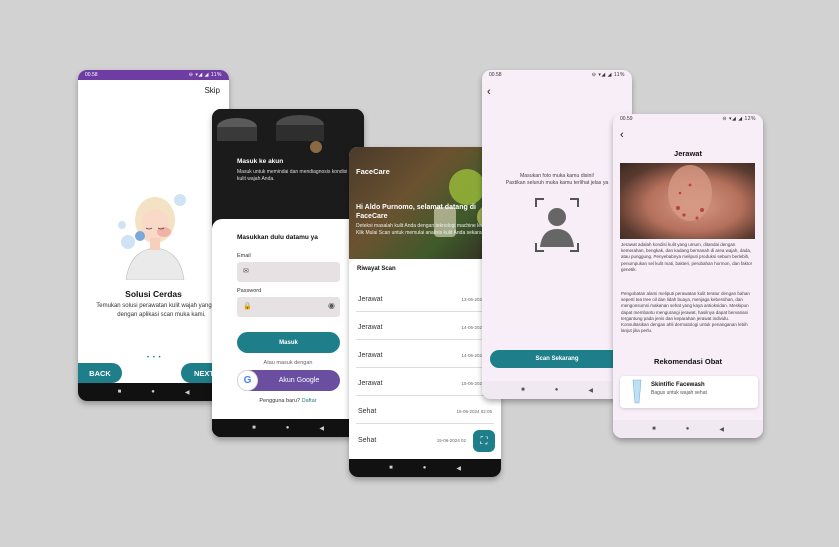  I want to click on history-row: Jerawat 15-06-2024 00:, so click(425, 384).